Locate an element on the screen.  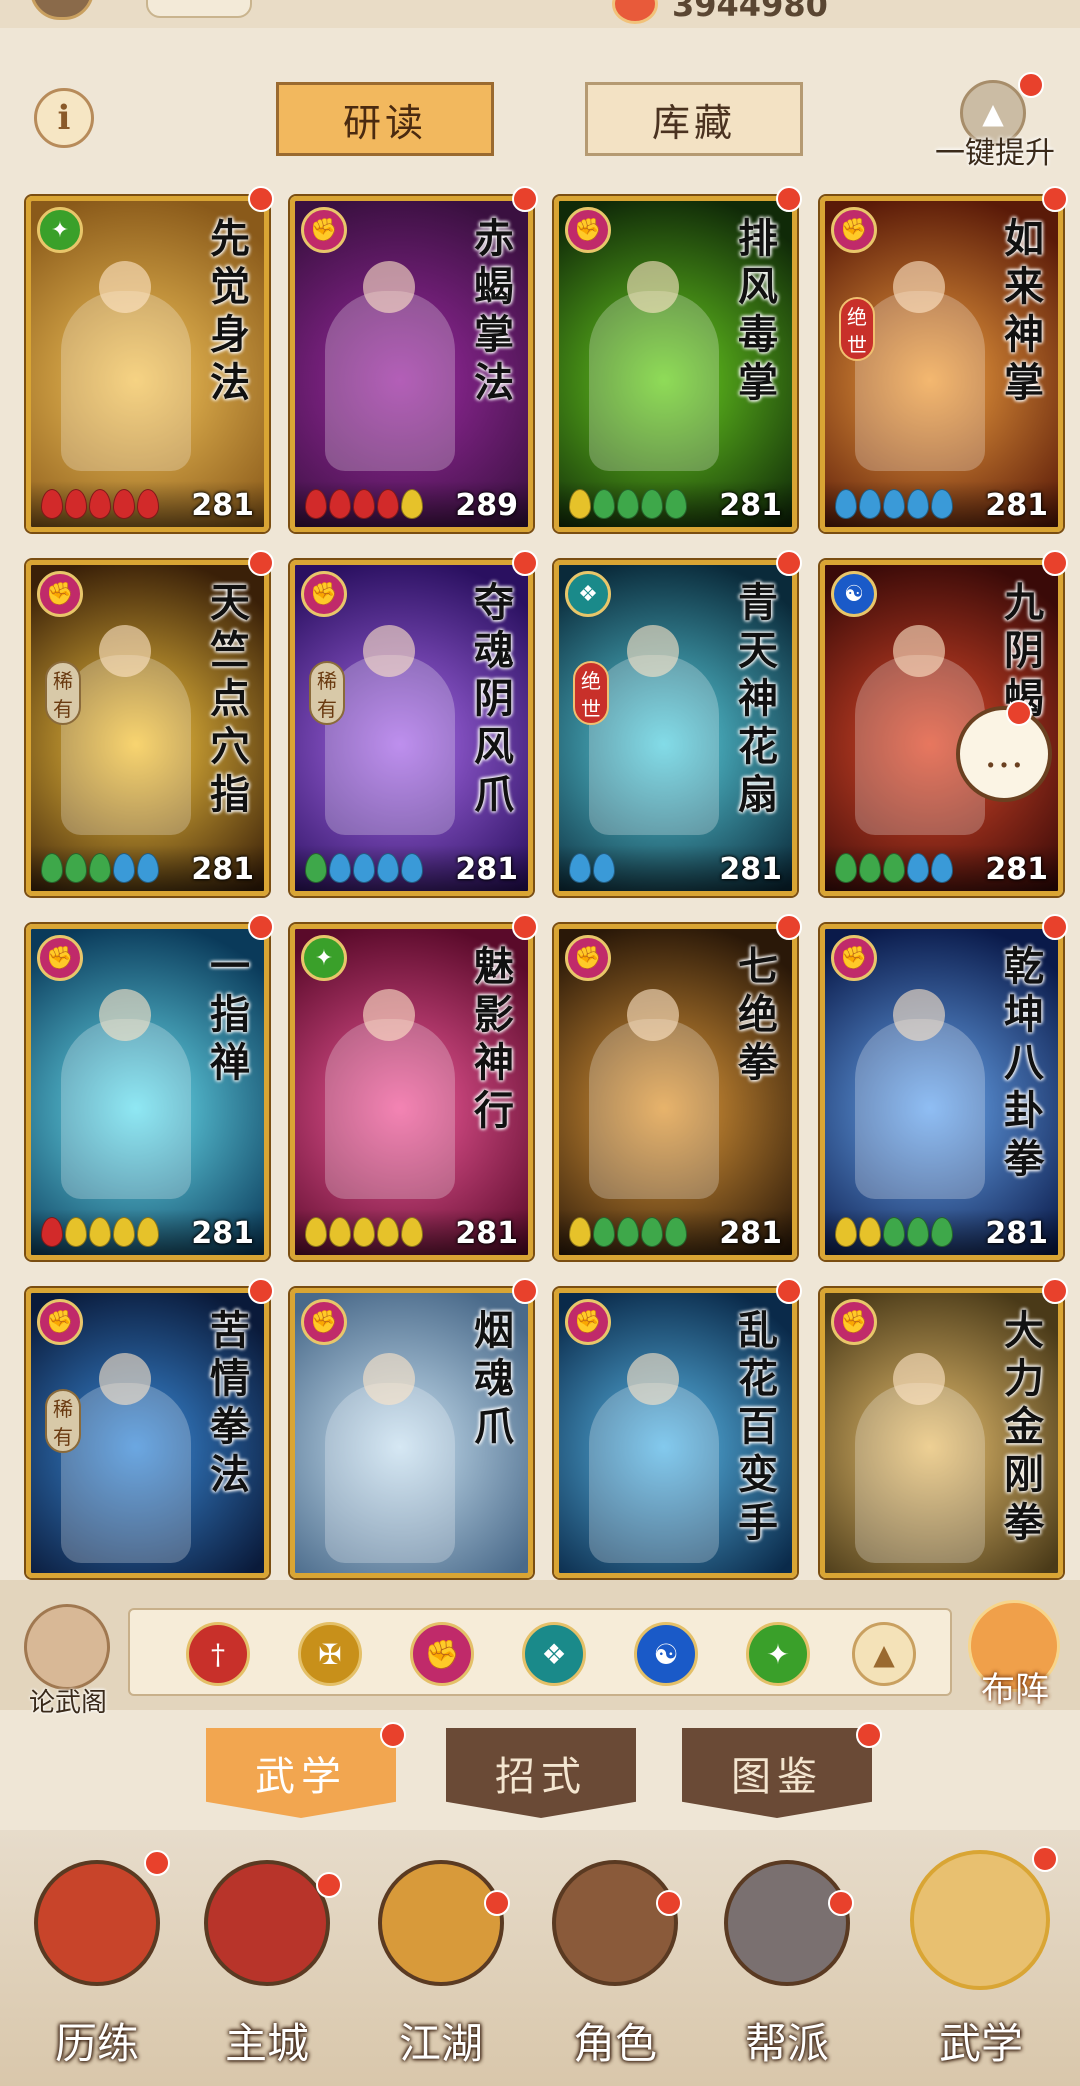
nav-wuxue: 武学 is located at coordinates (981, 1960).